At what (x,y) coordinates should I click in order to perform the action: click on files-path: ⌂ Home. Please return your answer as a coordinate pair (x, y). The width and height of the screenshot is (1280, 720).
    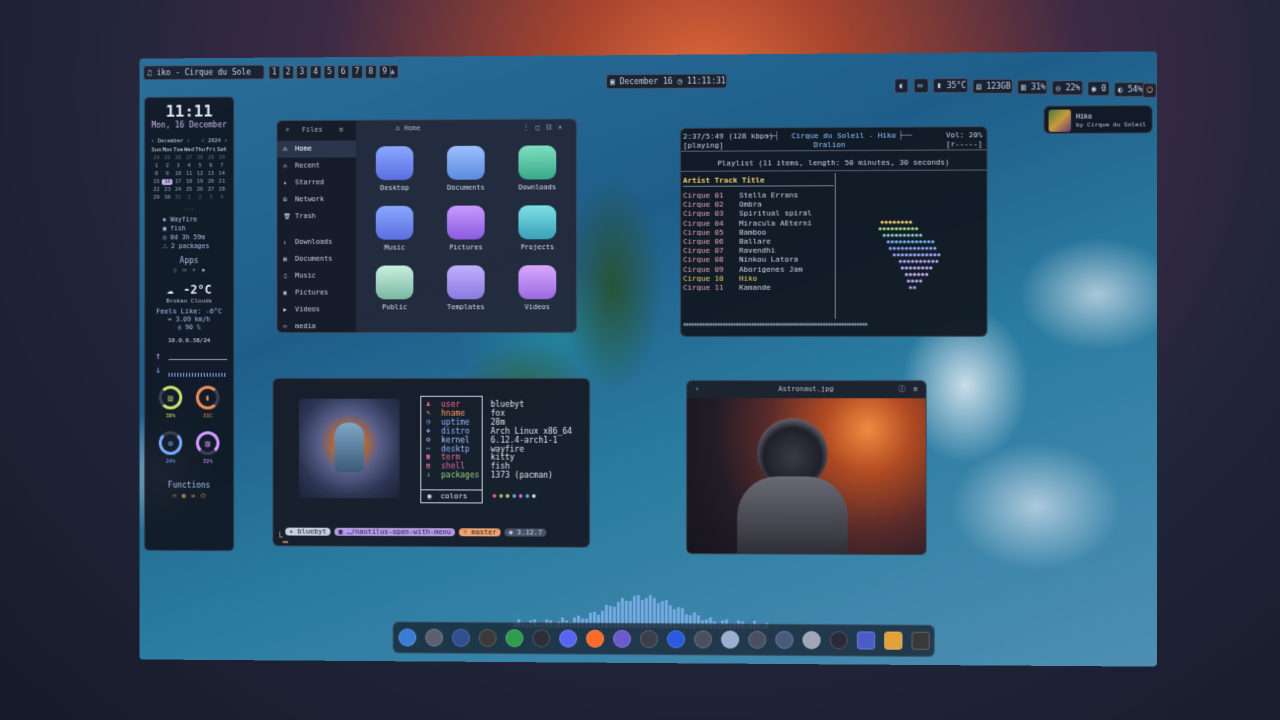
    Looking at the image, I should click on (408, 128).